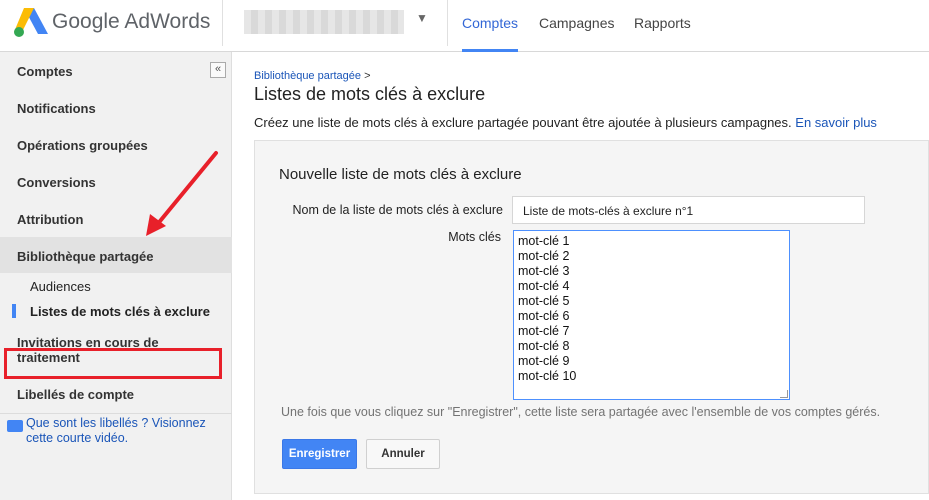 This screenshot has height=500, width=929. Describe the element at coordinates (56, 108) in the screenshot. I see `sidebar-item-notifications: Notifications` at that location.